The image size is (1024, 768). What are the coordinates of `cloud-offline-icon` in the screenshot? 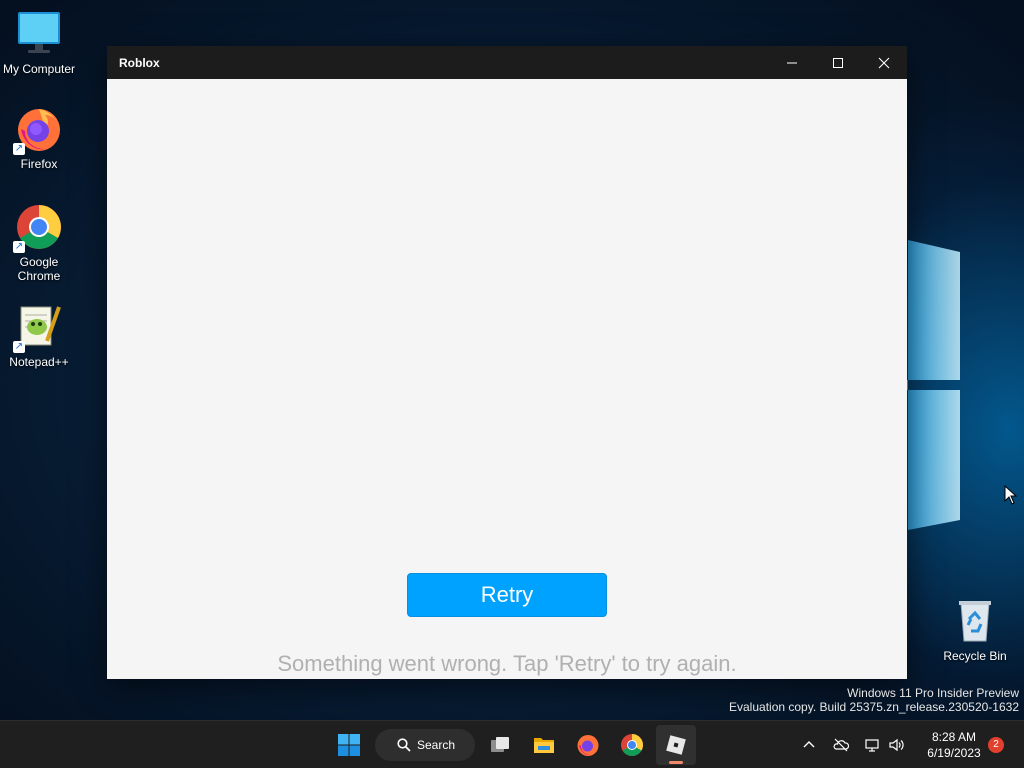 It's located at (841, 745).